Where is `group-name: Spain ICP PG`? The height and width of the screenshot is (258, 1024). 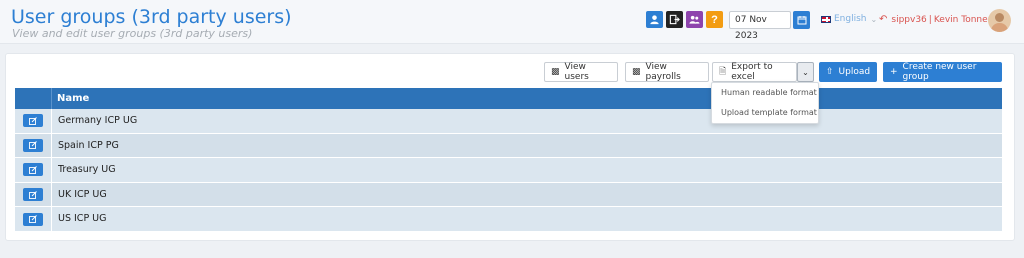 group-name: Spain ICP PG is located at coordinates (88, 145).